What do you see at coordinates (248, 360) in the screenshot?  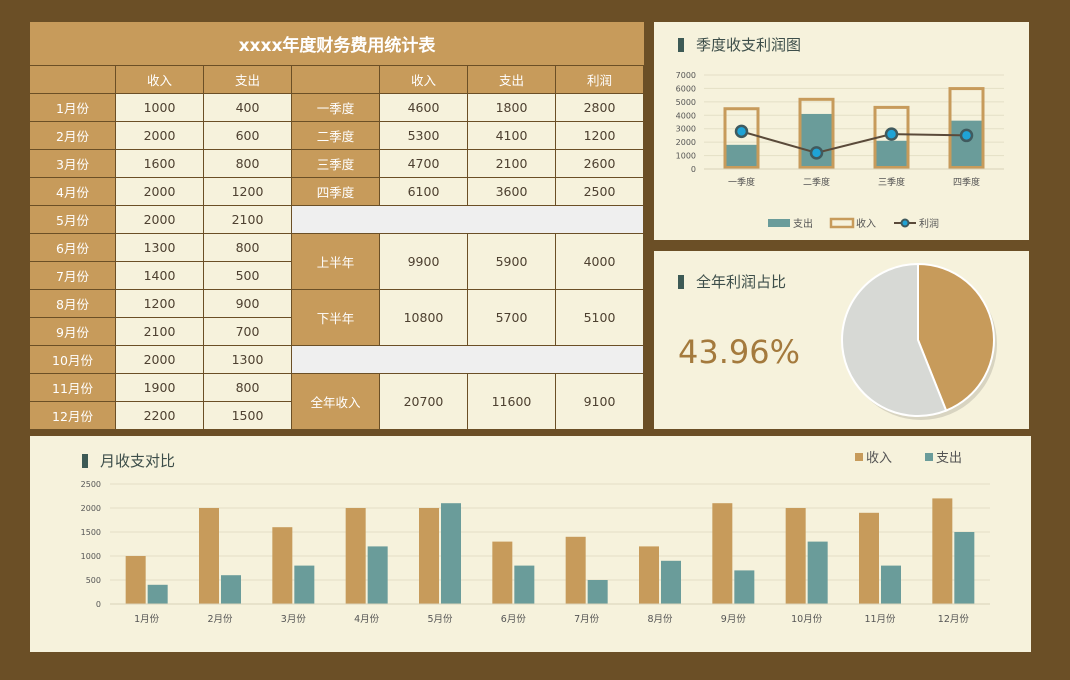 I see `month-expense-cell: 1300` at bounding box center [248, 360].